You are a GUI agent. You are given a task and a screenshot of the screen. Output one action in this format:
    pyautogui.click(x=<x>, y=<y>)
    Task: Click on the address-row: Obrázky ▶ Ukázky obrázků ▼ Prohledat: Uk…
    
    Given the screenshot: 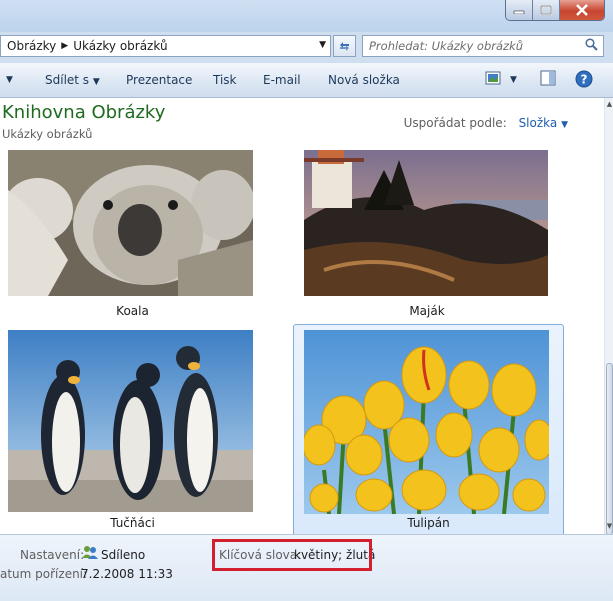 What is the action you would take?
    pyautogui.click(x=306, y=47)
    